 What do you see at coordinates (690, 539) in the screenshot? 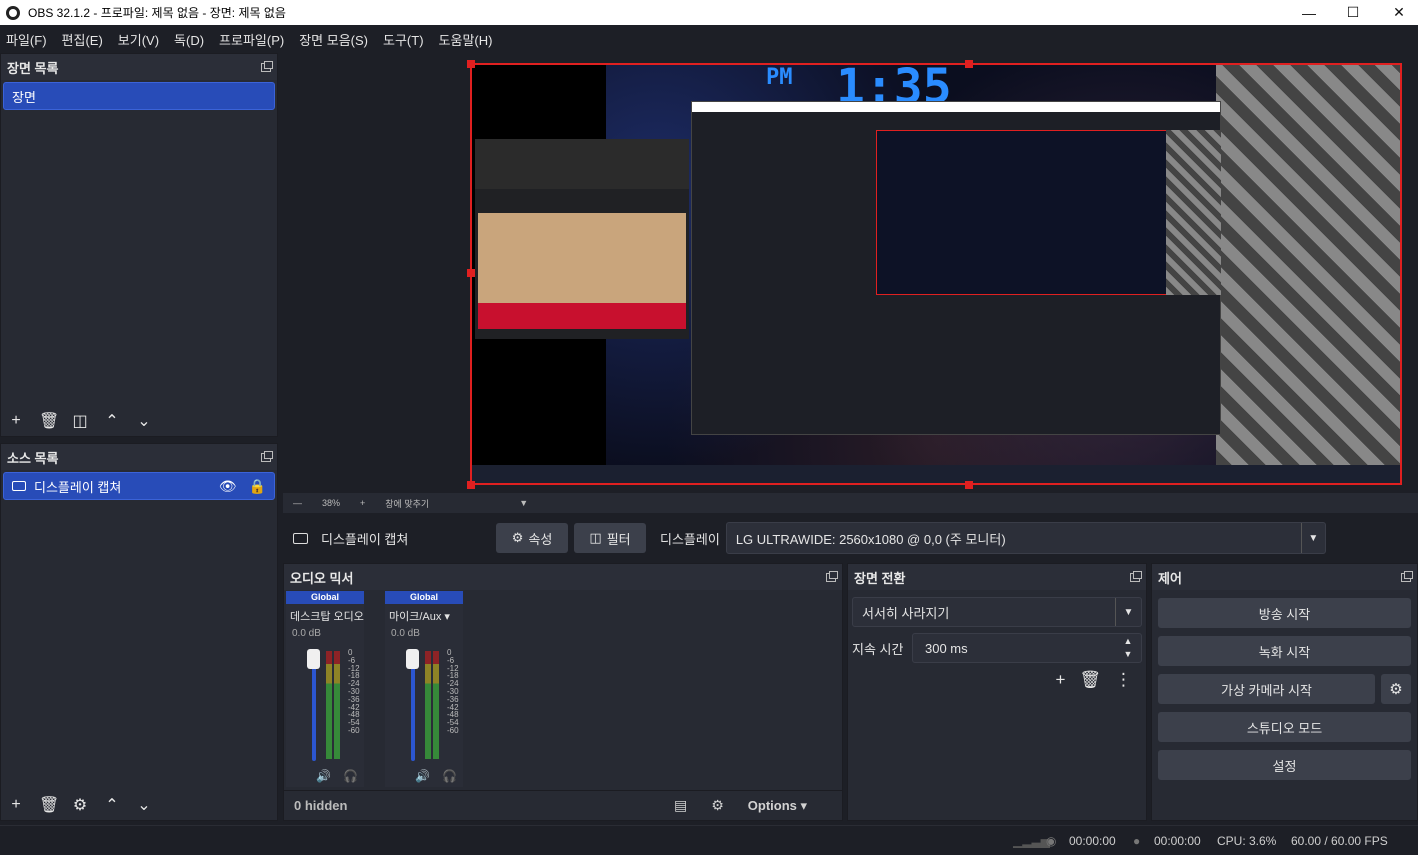
I see `display-label: 디스플레이` at bounding box center [690, 539].